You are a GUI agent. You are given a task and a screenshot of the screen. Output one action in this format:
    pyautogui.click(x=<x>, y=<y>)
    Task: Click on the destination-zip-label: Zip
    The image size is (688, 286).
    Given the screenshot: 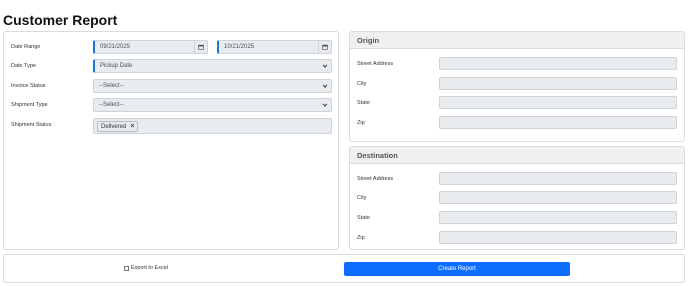 What is the action you would take?
    pyautogui.click(x=361, y=238)
    